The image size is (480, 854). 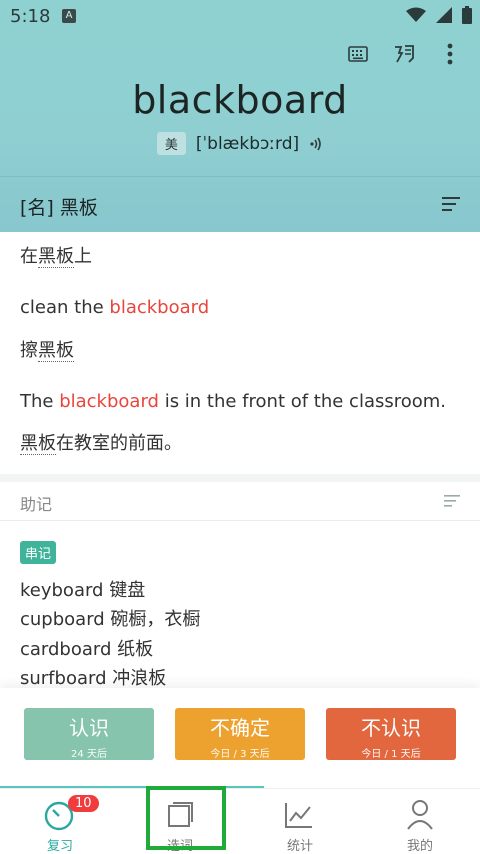 What do you see at coordinates (416, 14) in the screenshot?
I see `wifi-icon` at bounding box center [416, 14].